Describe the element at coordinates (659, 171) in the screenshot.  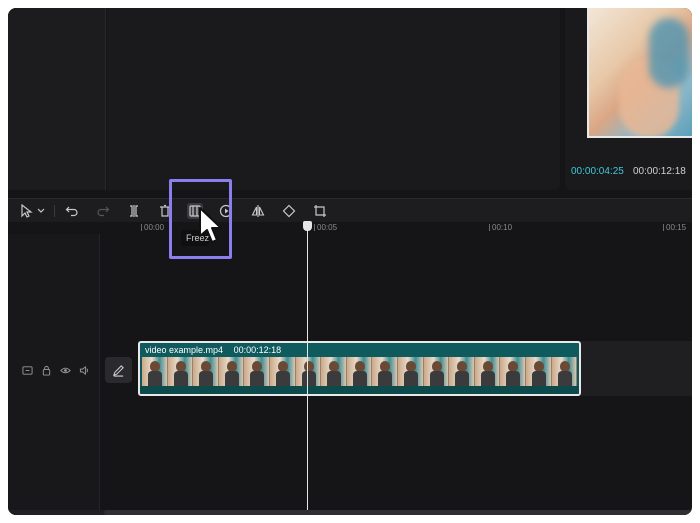
I see `total-time: 00:00:12:18` at that location.